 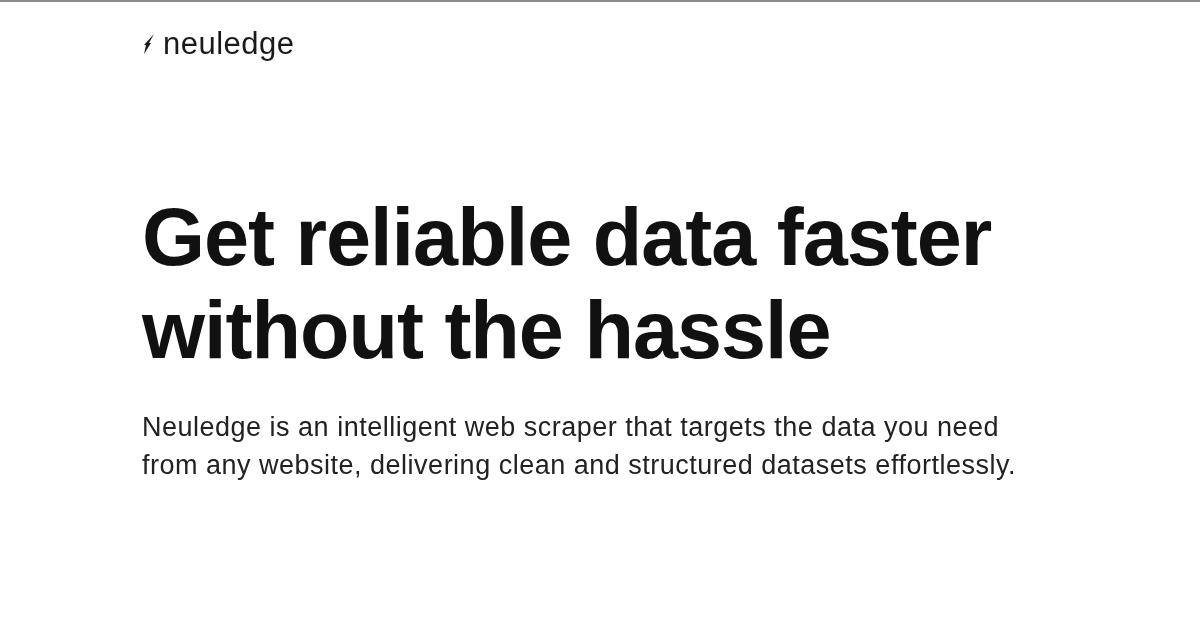 What do you see at coordinates (486, 330) in the screenshot?
I see `hero-heading: without the hassle` at bounding box center [486, 330].